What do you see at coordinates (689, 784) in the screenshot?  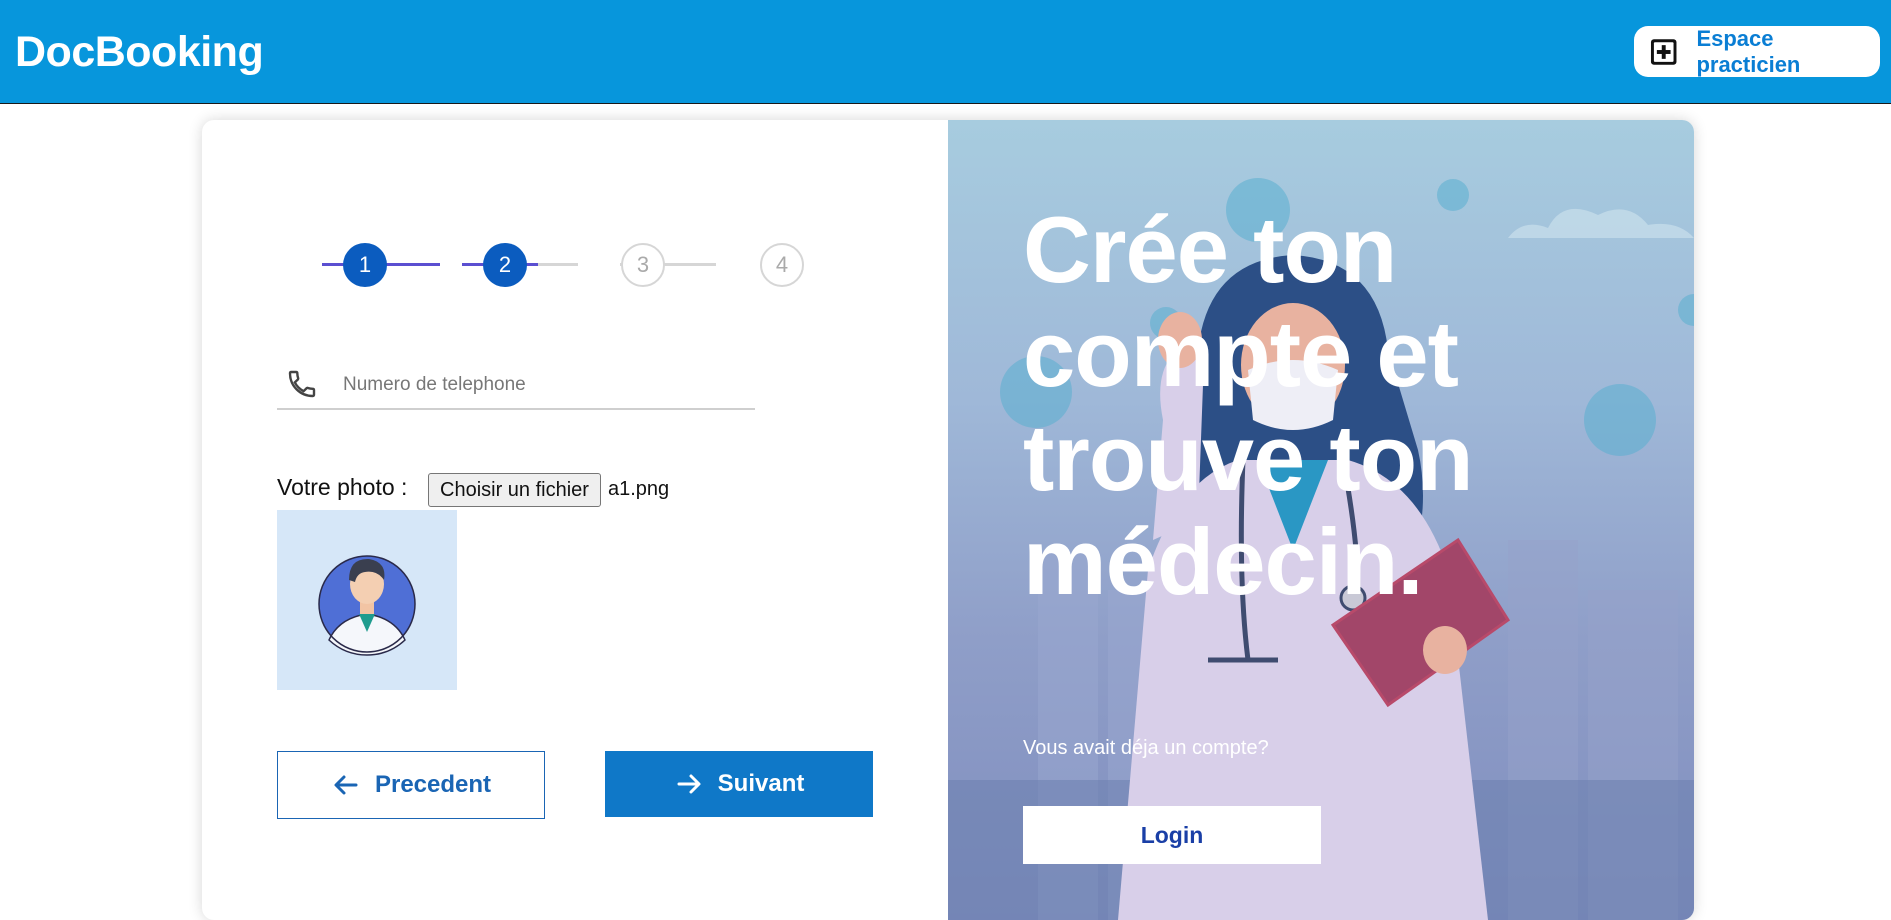 I see `arrow-right-icon` at bounding box center [689, 784].